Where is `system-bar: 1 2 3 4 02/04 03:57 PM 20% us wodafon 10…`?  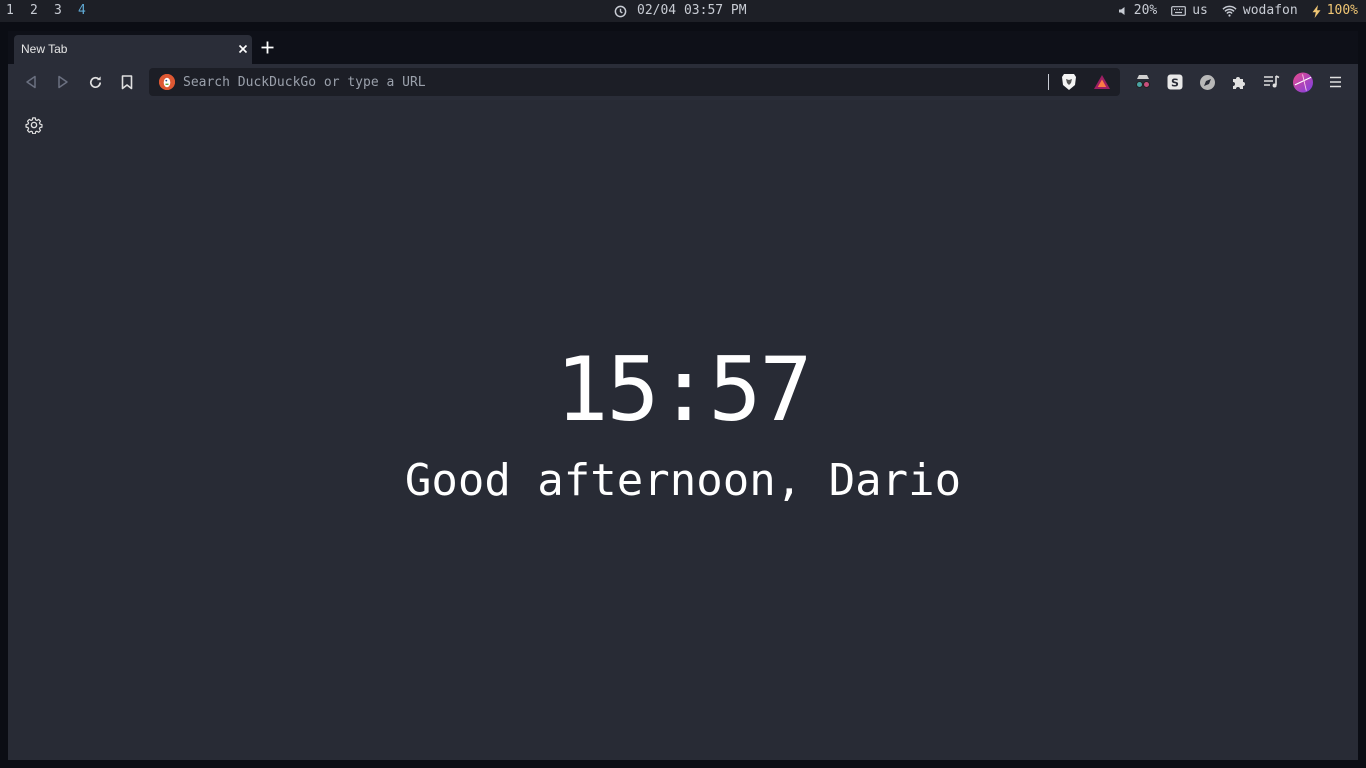
system-bar: 1 2 3 4 02/04 03:57 PM 20% us wodafon 10… is located at coordinates (683, 11).